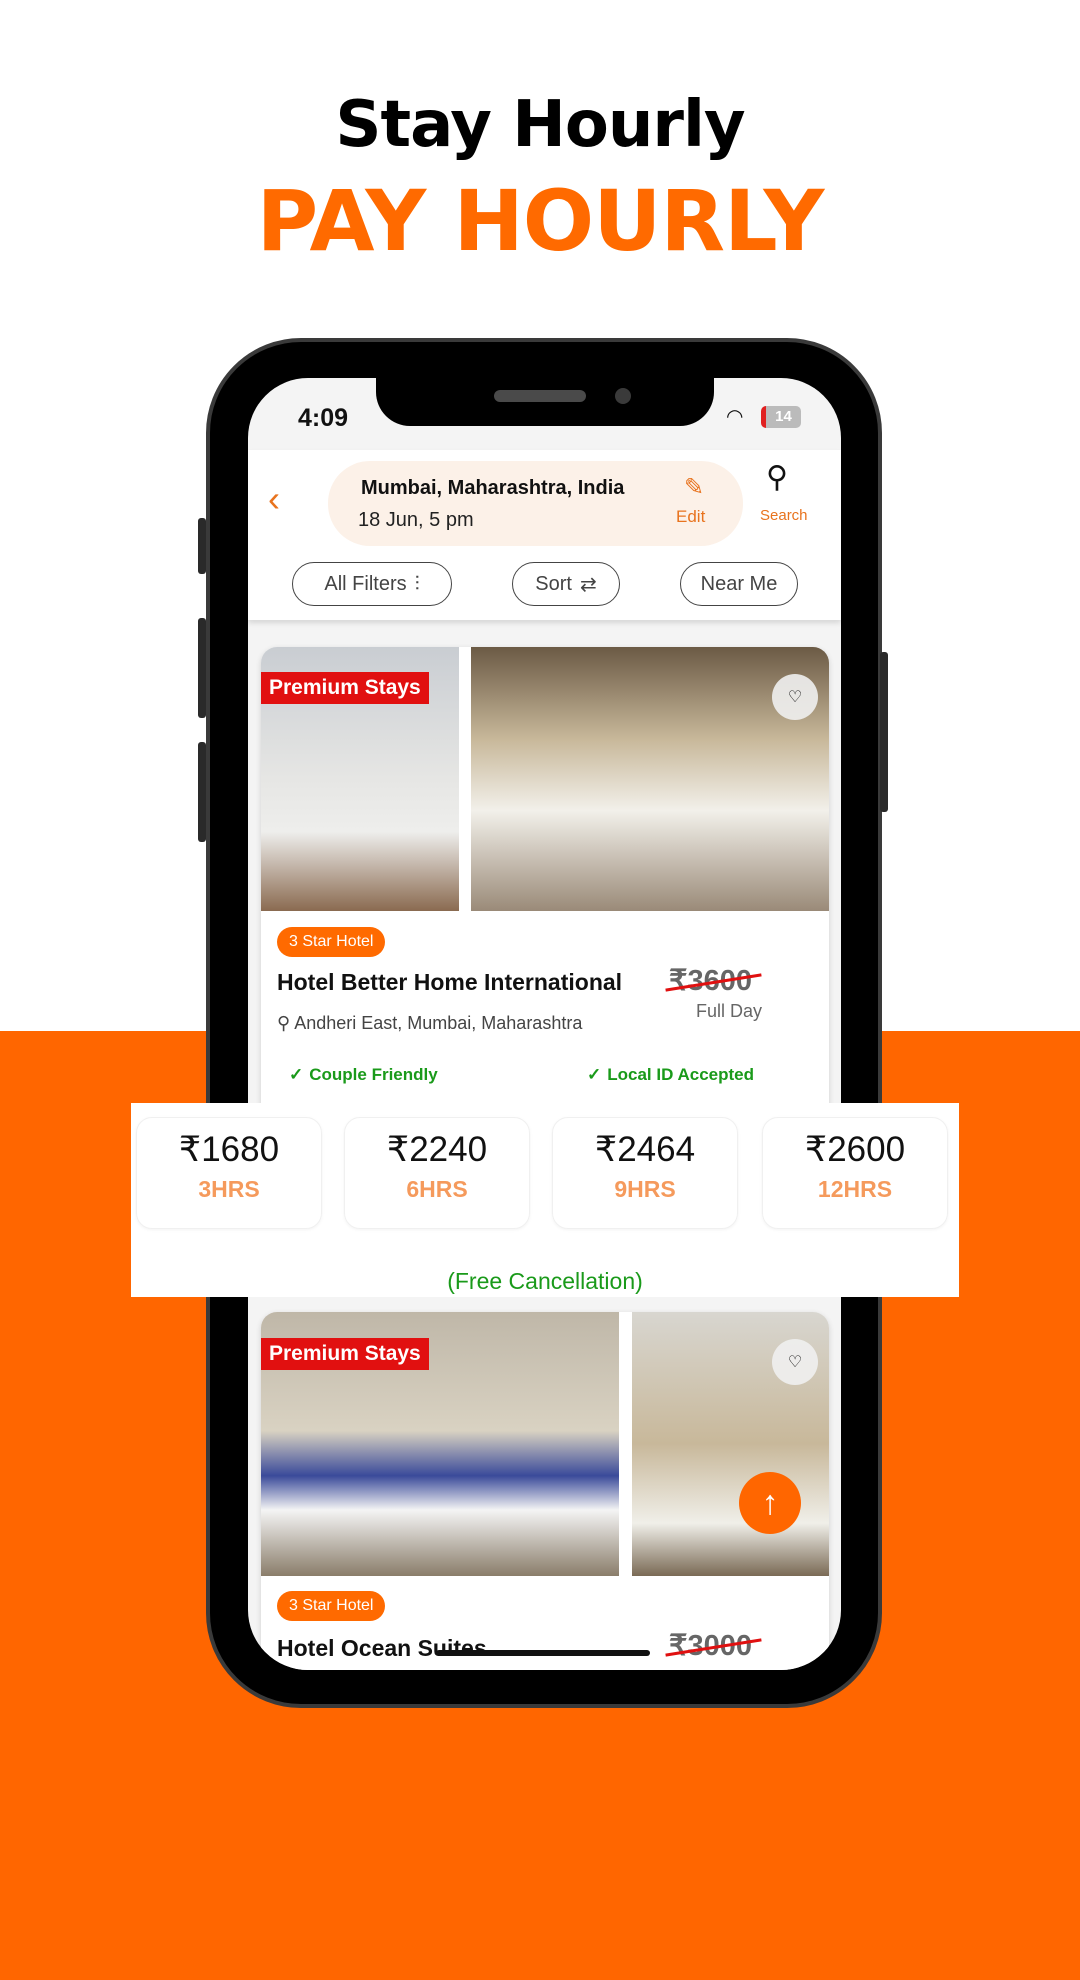 The width and height of the screenshot is (1080, 1980). Describe the element at coordinates (363, 1074) in the screenshot. I see `feature-couple-friendly: ✓ Couple Friendly` at that location.